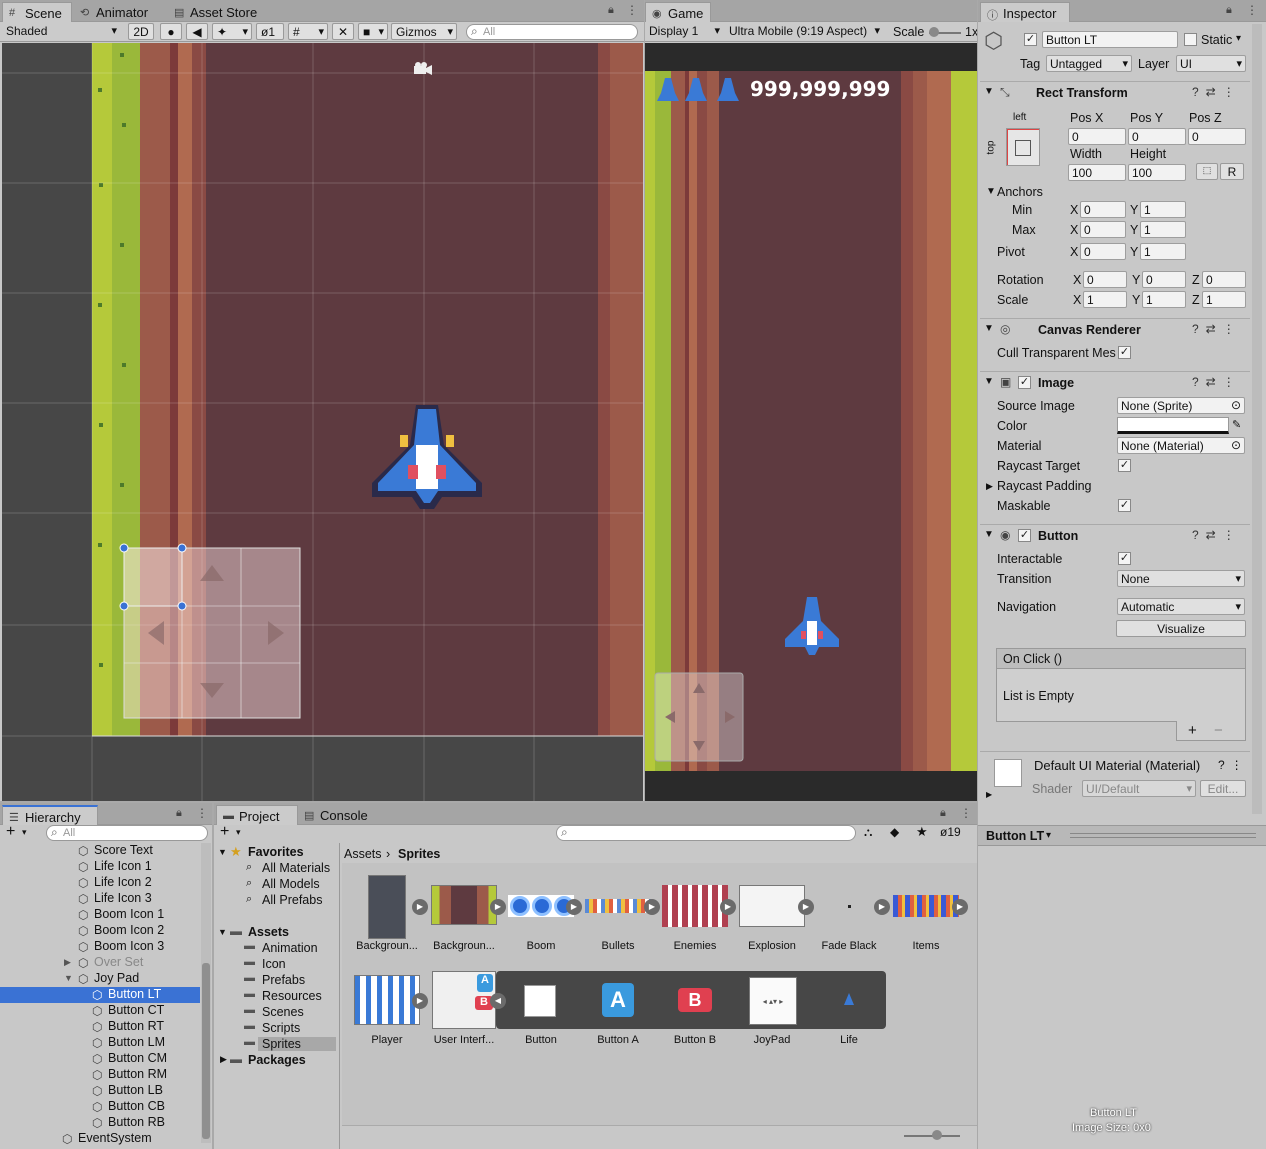  Describe the element at coordinates (276, 852) in the screenshot. I see `favorites-label: Favorites` at that location.